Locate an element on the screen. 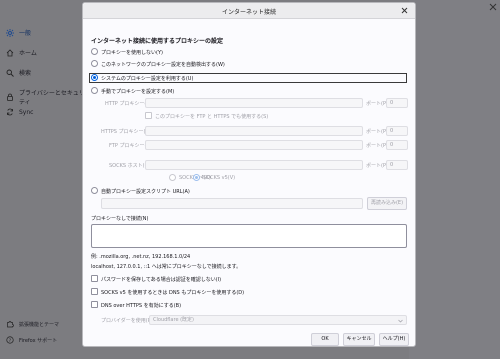 This screenshot has height=359, width=500. radio-socks-v5 is located at coordinates (196, 177).